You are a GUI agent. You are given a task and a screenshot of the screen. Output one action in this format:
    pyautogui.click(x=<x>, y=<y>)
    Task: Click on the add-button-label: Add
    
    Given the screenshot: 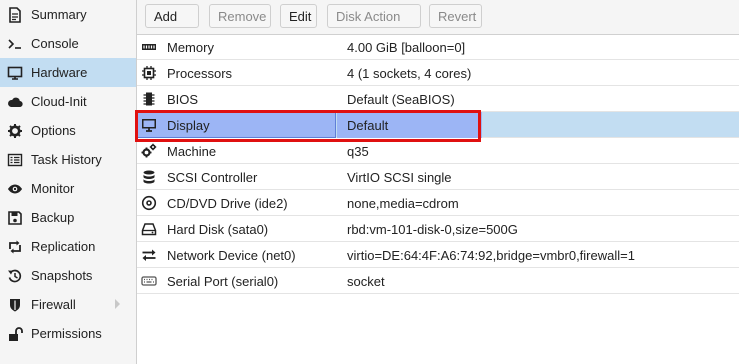 What is the action you would take?
    pyautogui.click(x=166, y=16)
    